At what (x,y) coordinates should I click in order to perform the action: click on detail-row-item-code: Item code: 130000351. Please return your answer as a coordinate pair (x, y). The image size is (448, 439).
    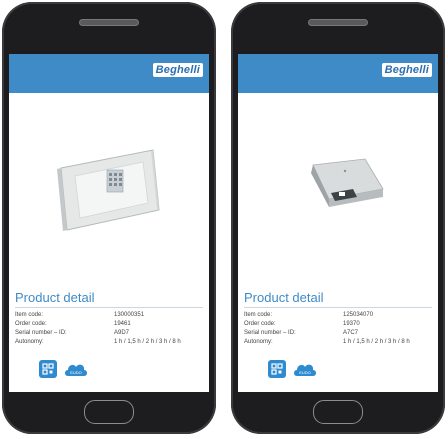
    Looking at the image, I should click on (112, 315).